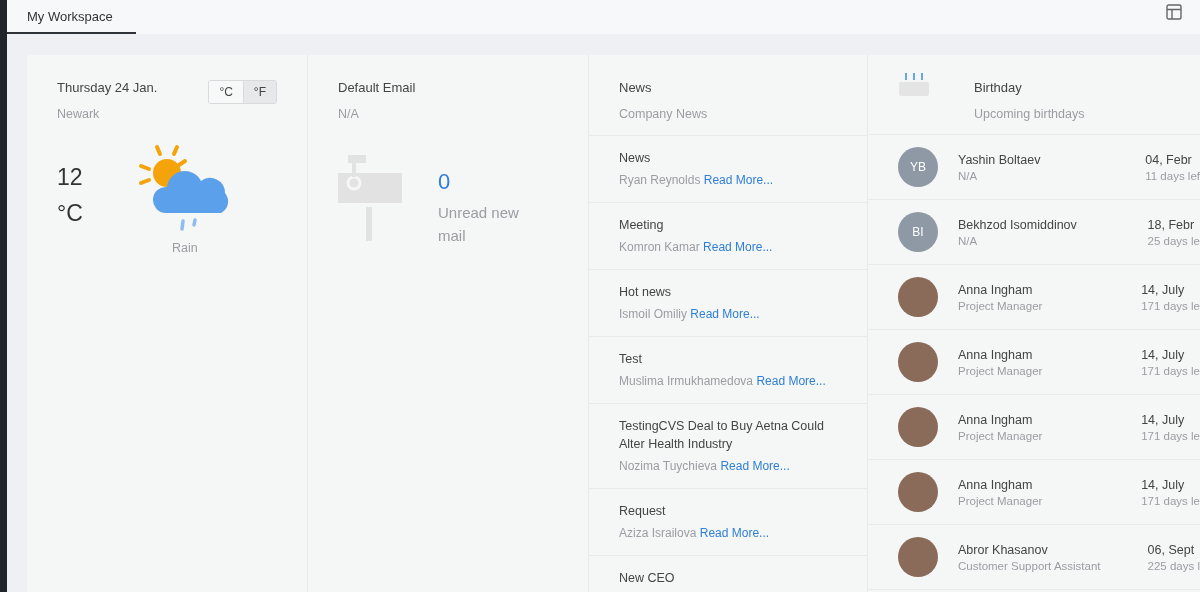 This screenshot has height=592, width=1200. I want to click on birthday-date: 18, Febr, so click(1171, 224).